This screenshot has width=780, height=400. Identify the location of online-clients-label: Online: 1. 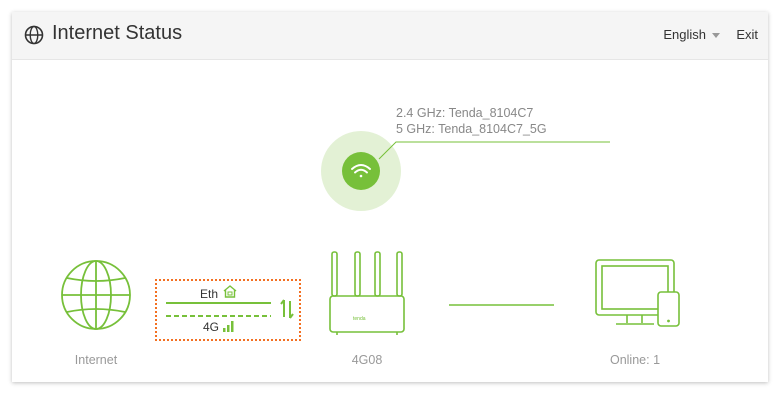
(635, 360).